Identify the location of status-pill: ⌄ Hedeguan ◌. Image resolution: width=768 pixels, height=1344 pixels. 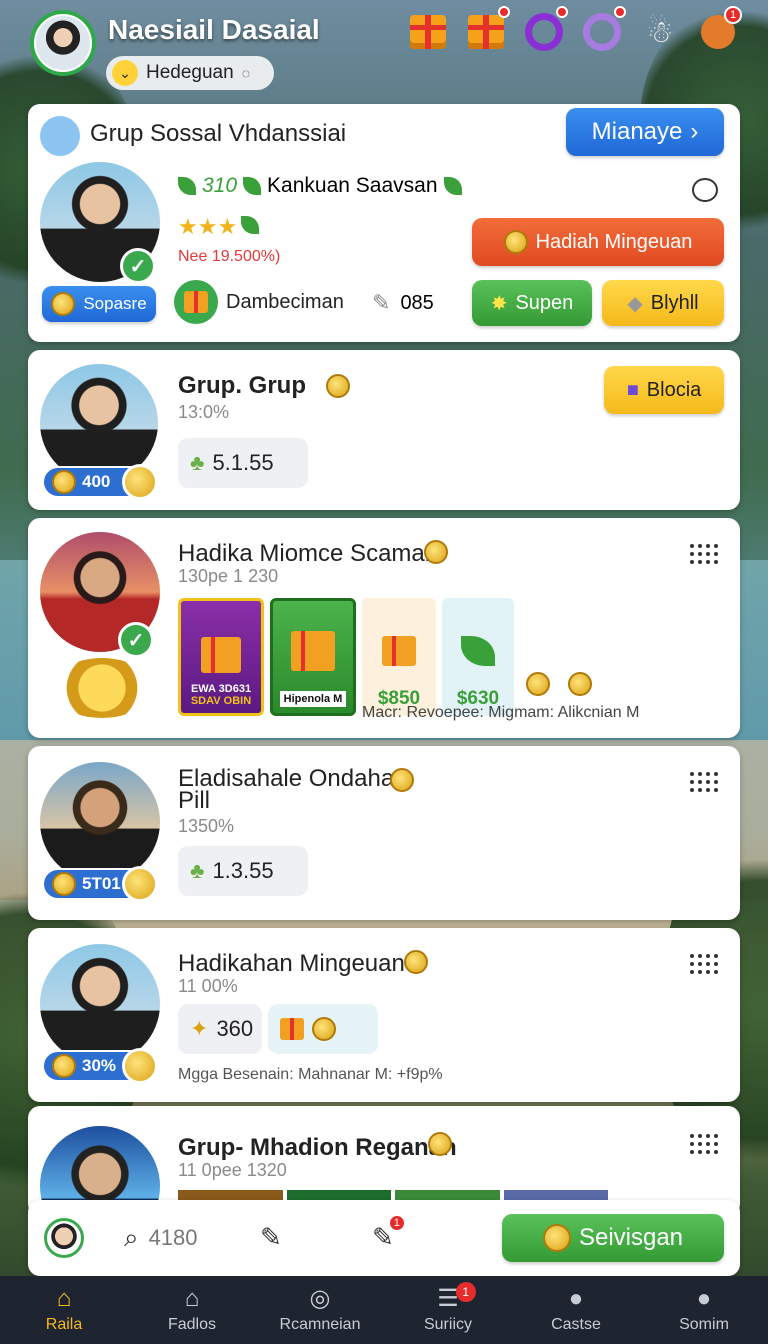
(190, 73).